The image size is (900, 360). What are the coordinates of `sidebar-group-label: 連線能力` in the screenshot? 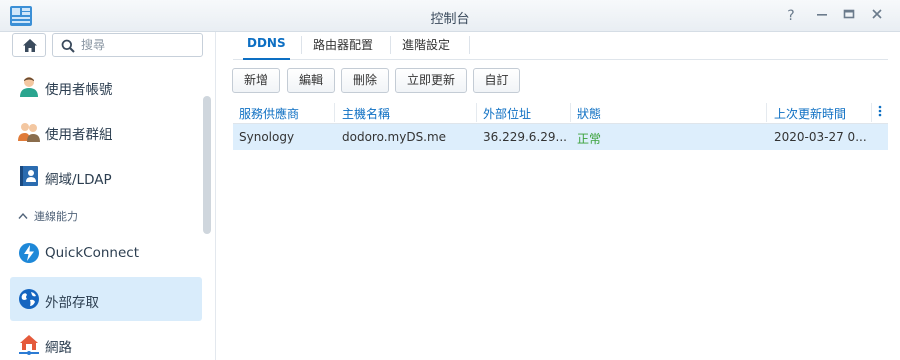 It's located at (56, 216).